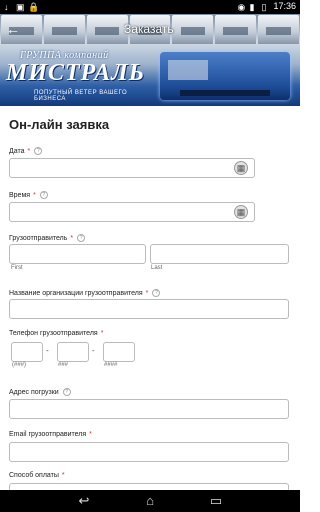  I want to click on email-label: Email грузоотправителя *, so click(50, 434).